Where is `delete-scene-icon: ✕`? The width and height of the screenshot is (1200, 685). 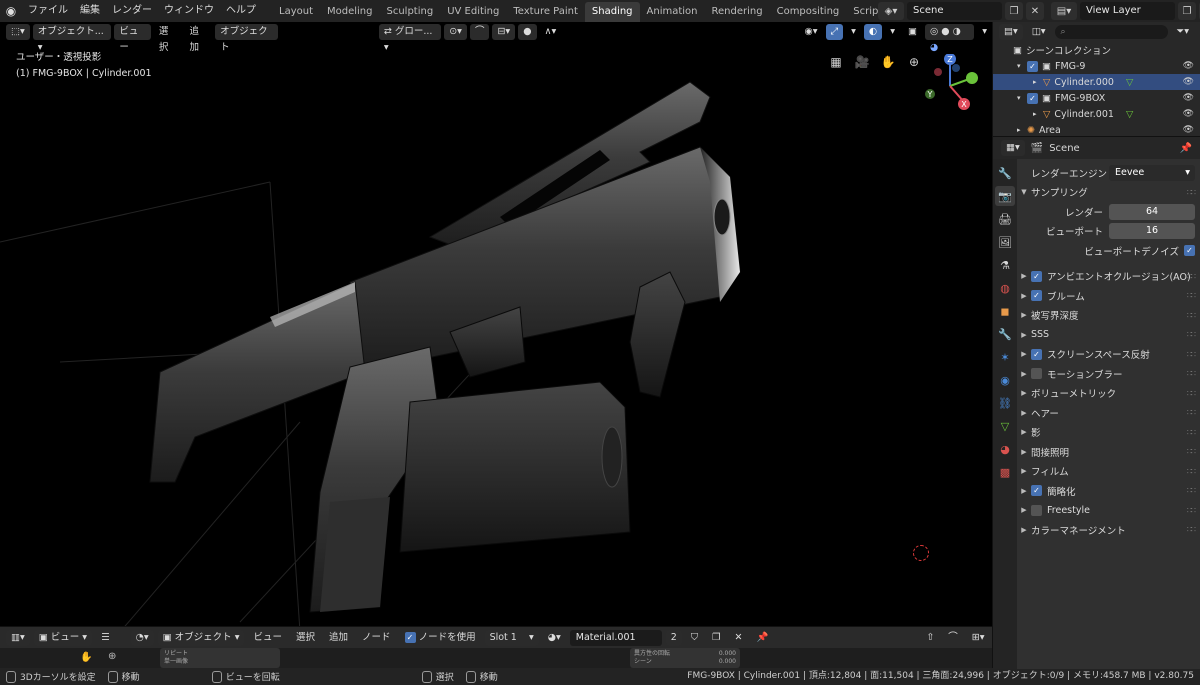 delete-scene-icon: ✕ is located at coordinates (1035, 11).